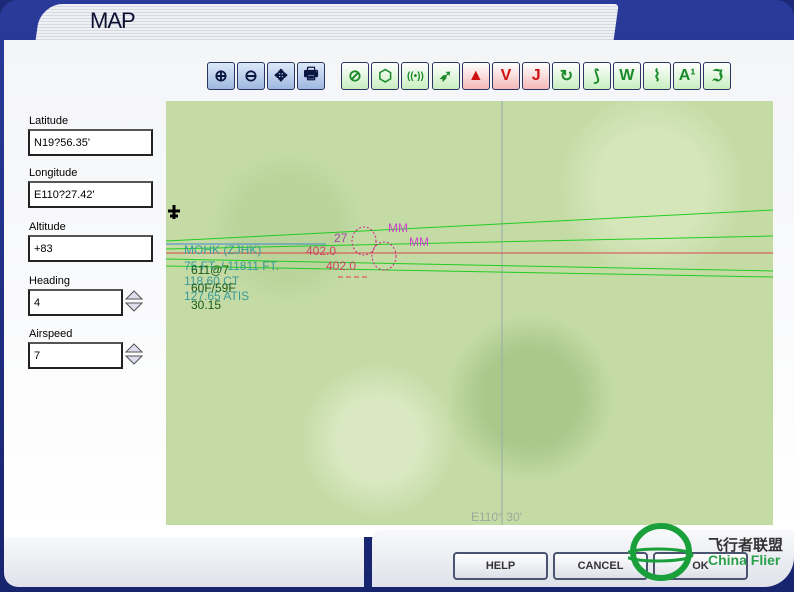 The width and height of the screenshot is (794, 592). I want to click on middle-marker-2: MM, so click(419, 242).